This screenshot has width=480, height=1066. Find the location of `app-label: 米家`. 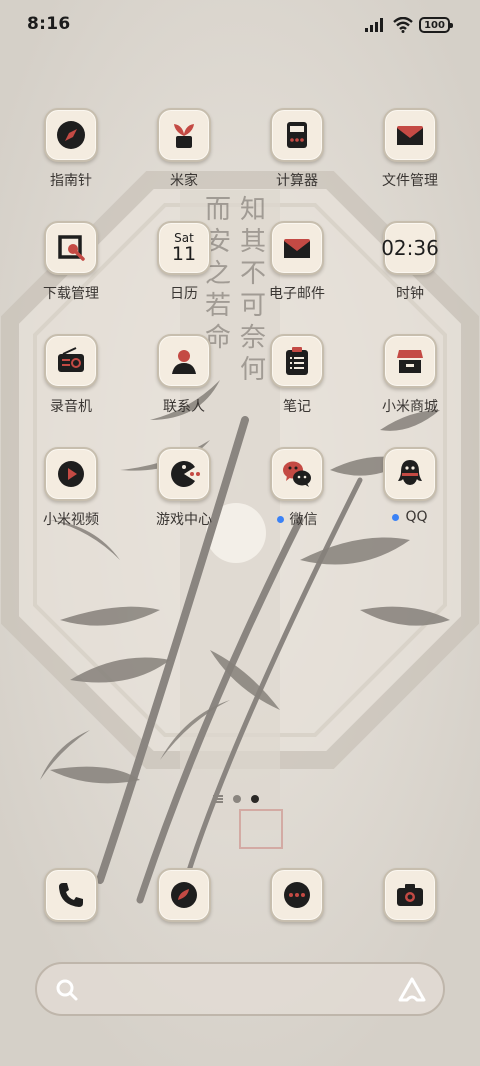

app-label: 米家 is located at coordinates (184, 181).